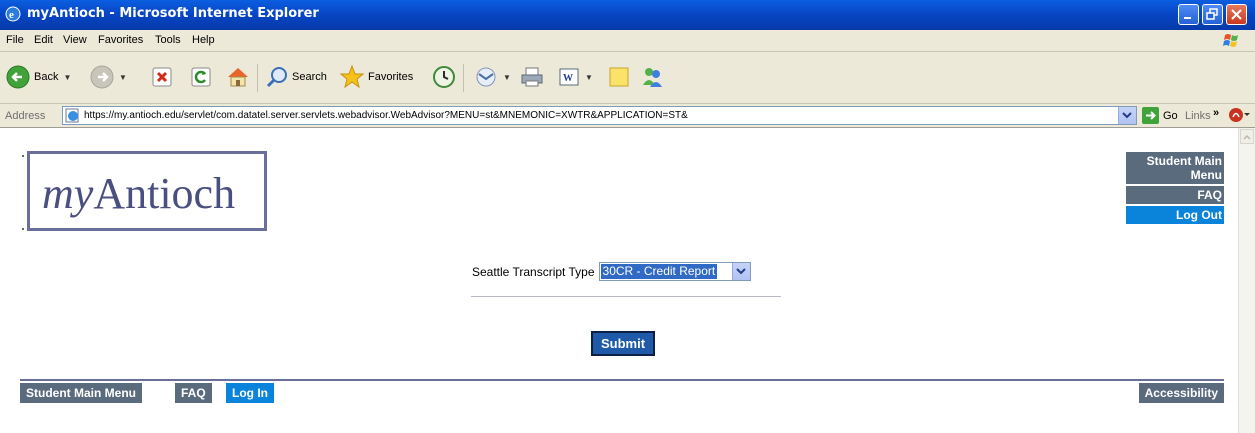  I want to click on menu-bar: File Edit View Favorites Tools Help, so click(627, 41).